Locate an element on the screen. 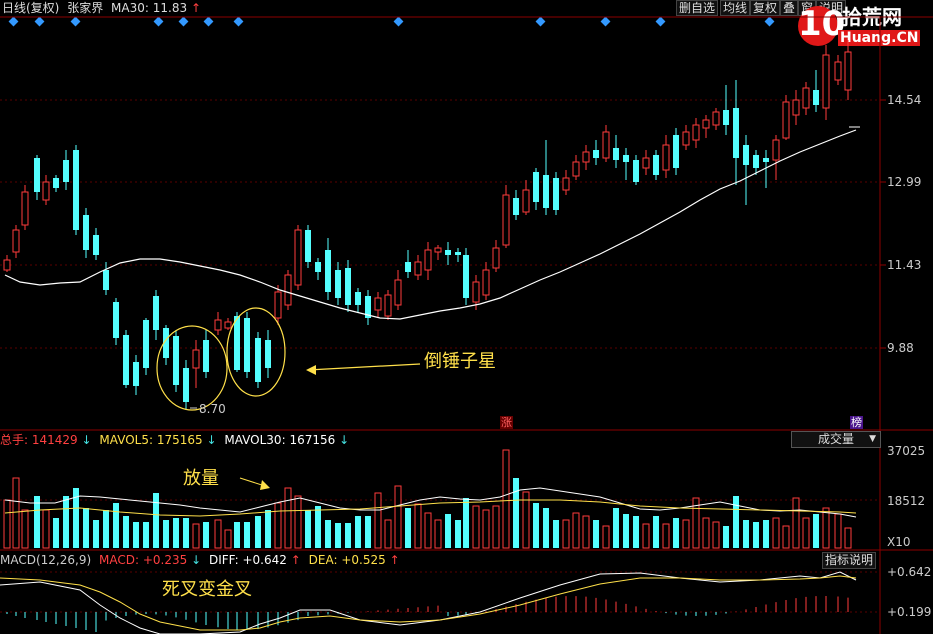  macd-label: MACD: is located at coordinates (118, 560).